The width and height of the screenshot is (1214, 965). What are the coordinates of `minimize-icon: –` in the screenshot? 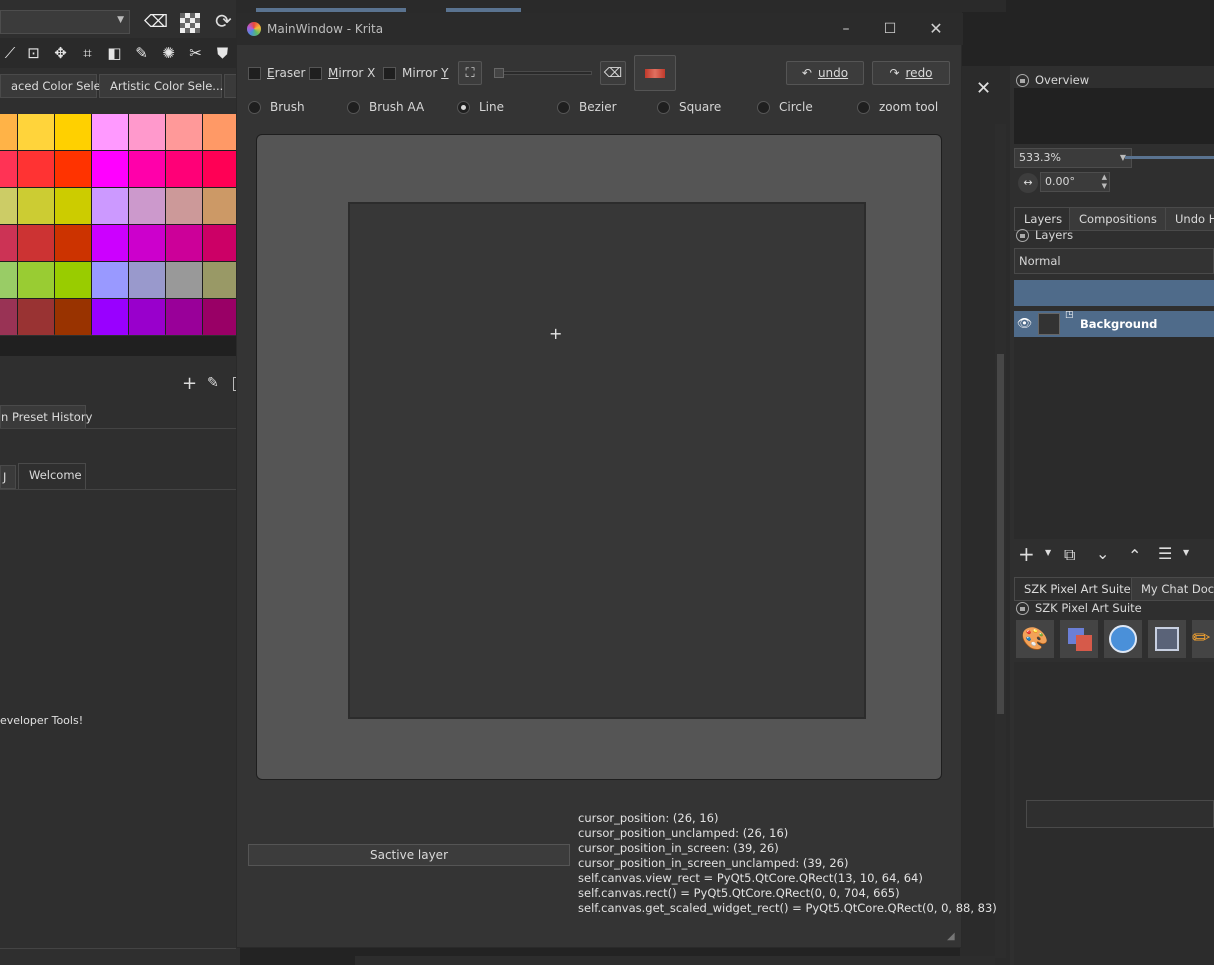 It's located at (846, 29).